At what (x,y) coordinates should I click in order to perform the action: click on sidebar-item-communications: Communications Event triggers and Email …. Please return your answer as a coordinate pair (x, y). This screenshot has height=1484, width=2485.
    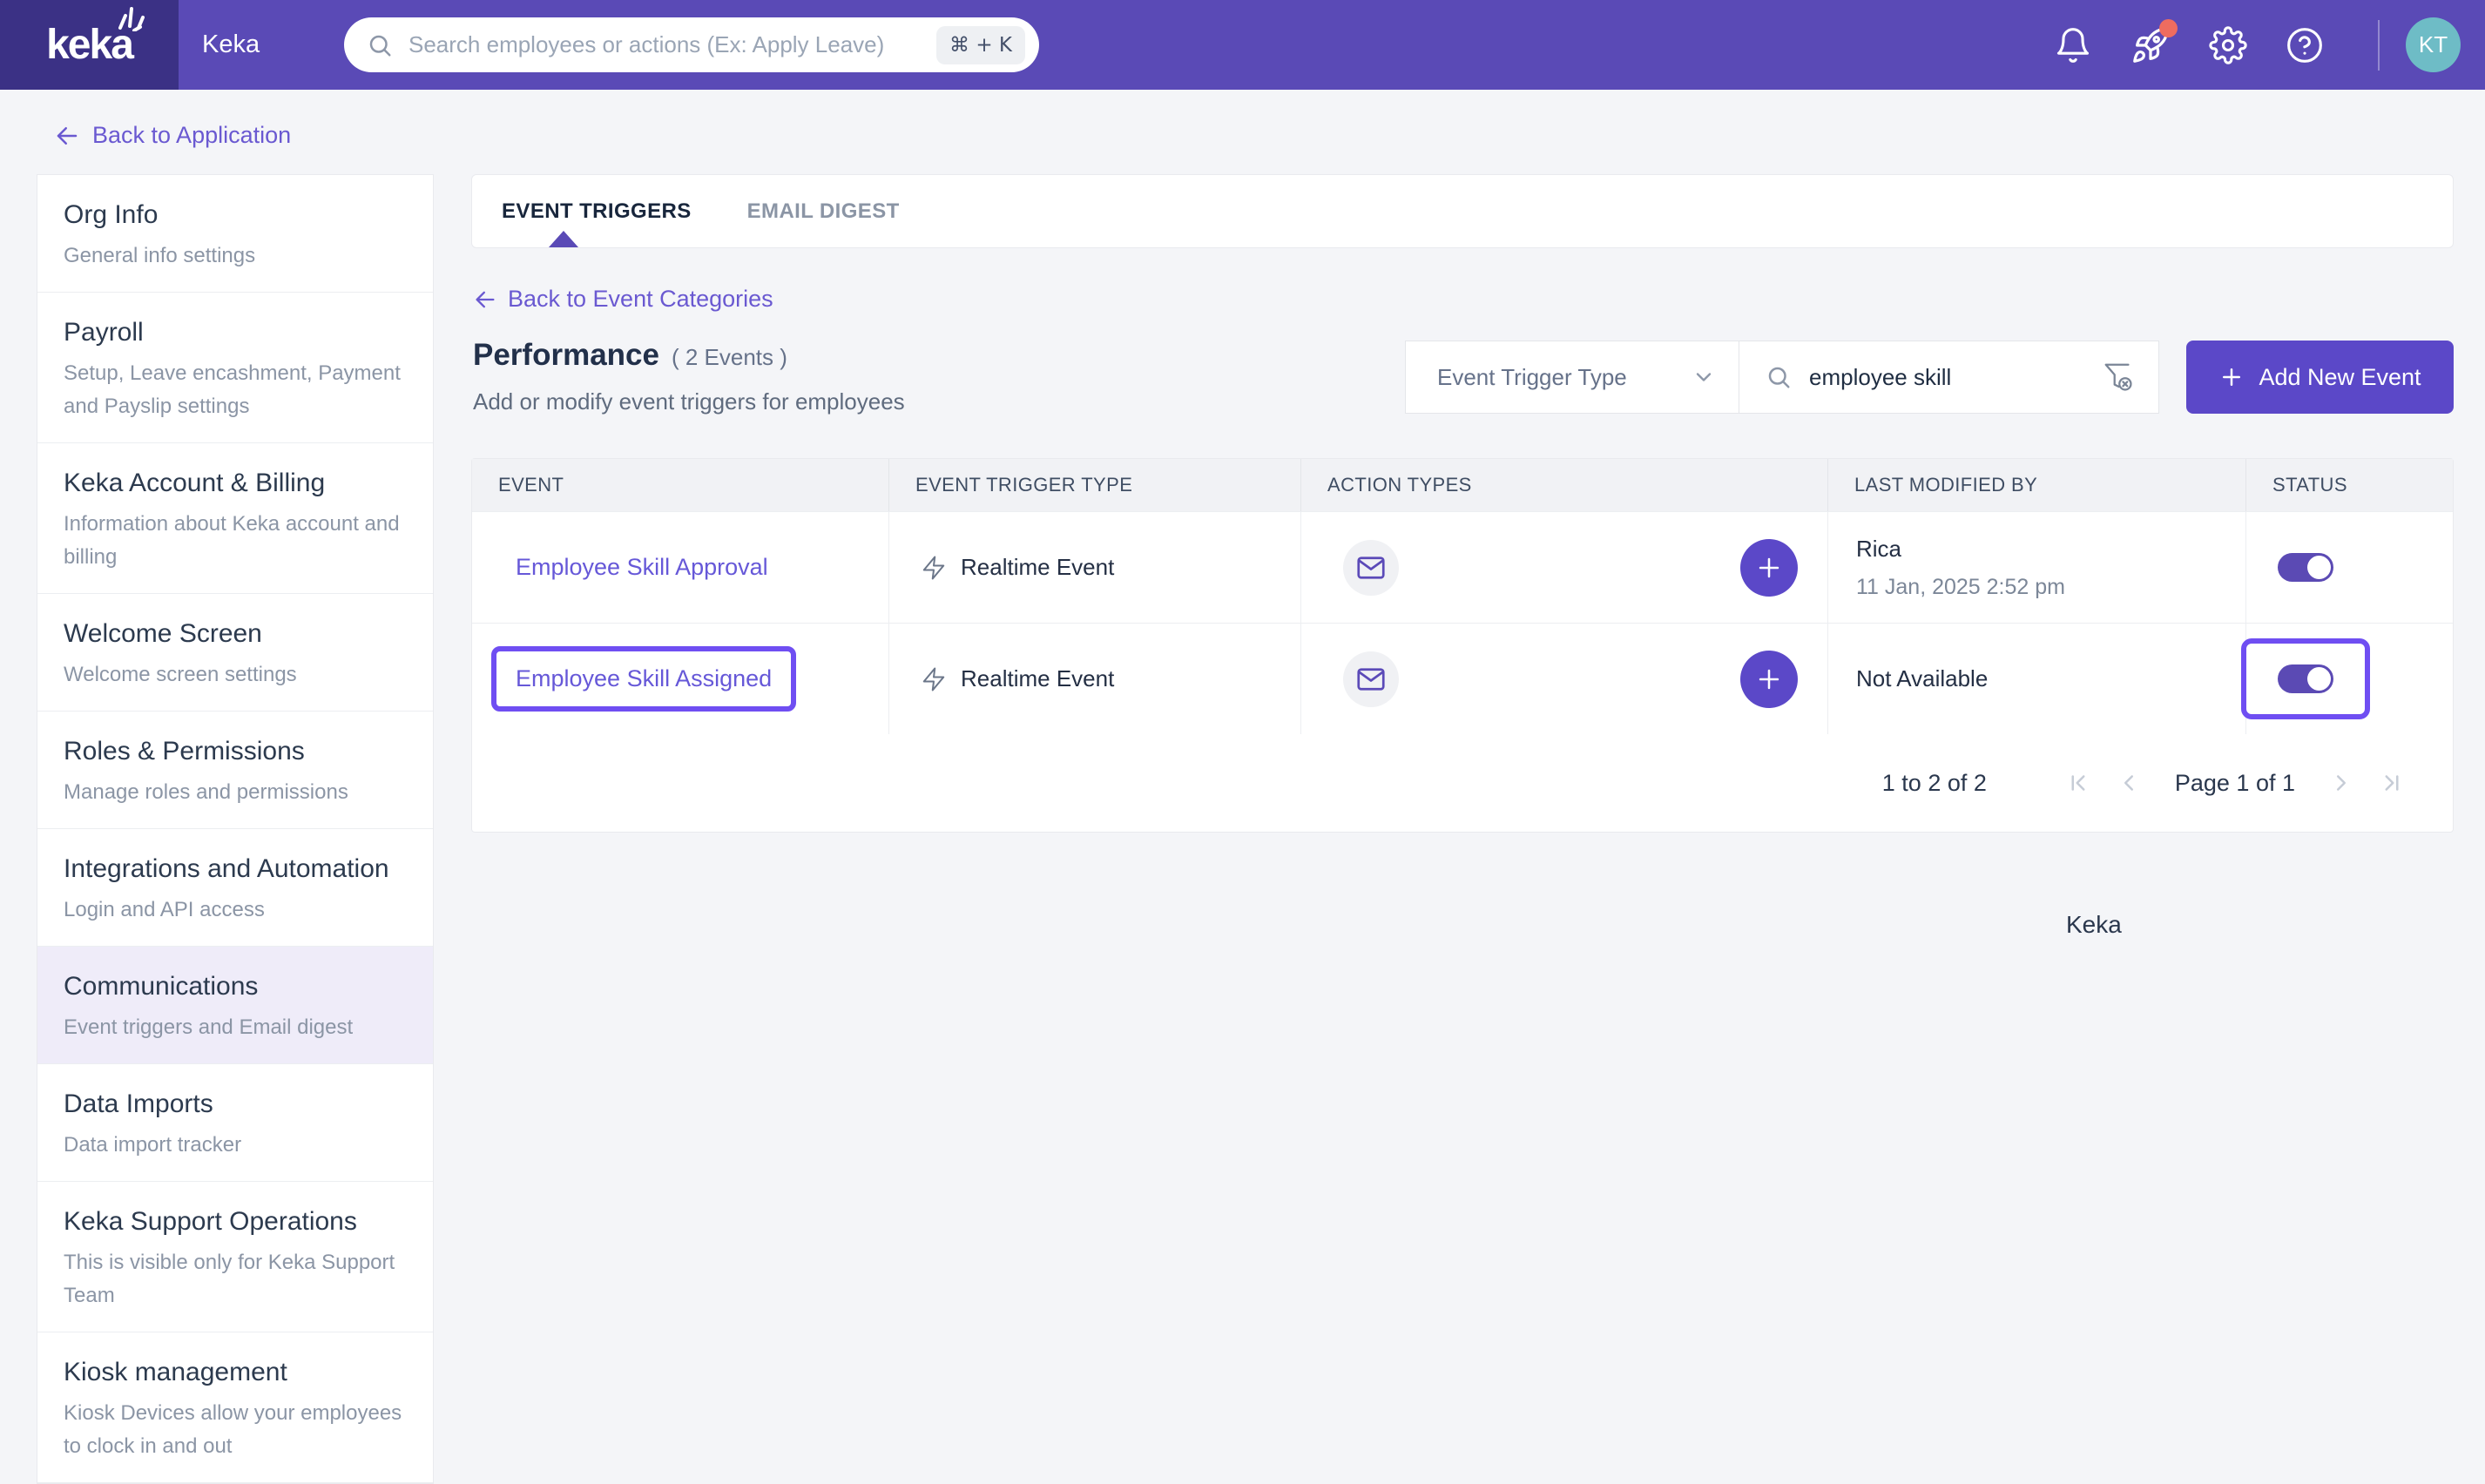
    Looking at the image, I should click on (235, 1005).